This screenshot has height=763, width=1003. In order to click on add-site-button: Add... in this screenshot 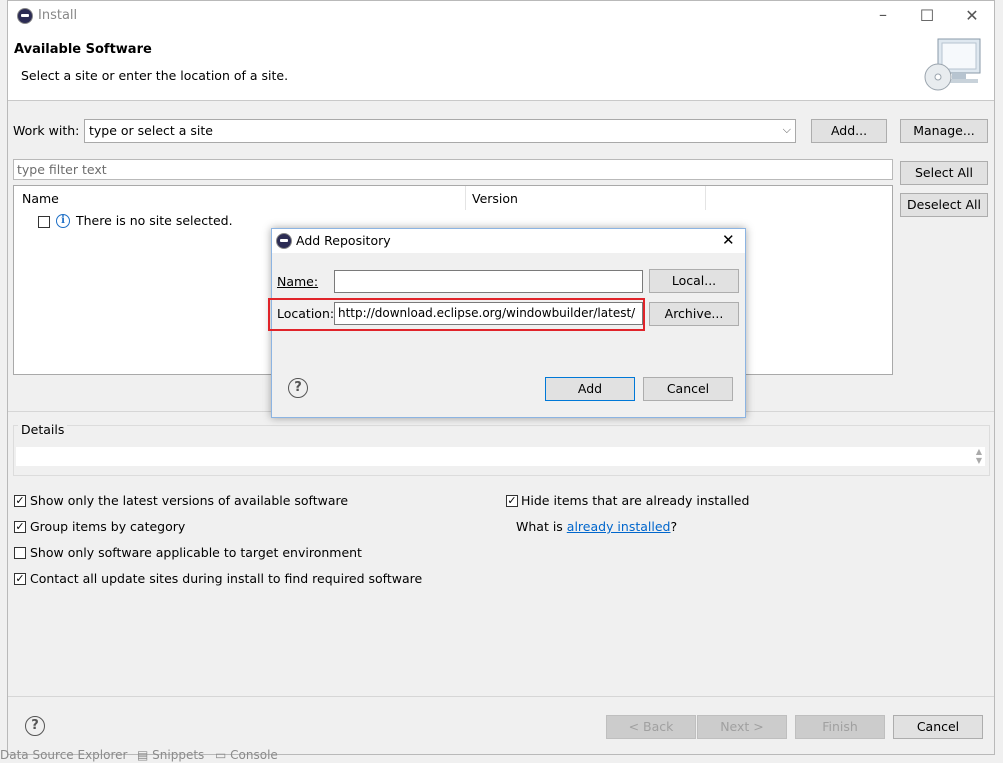, I will do `click(849, 131)`.